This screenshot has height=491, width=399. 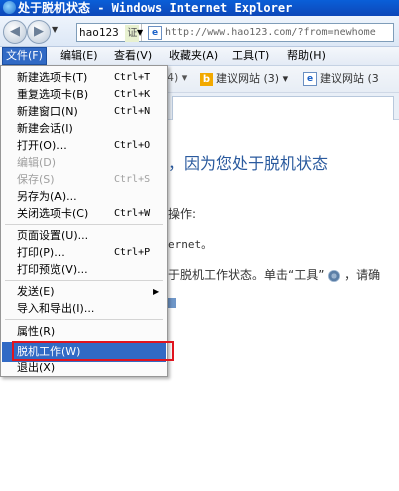 What do you see at coordinates (248, 163) in the screenshot?
I see `offline-heading: ，因为您处于脱机状态` at bounding box center [248, 163].